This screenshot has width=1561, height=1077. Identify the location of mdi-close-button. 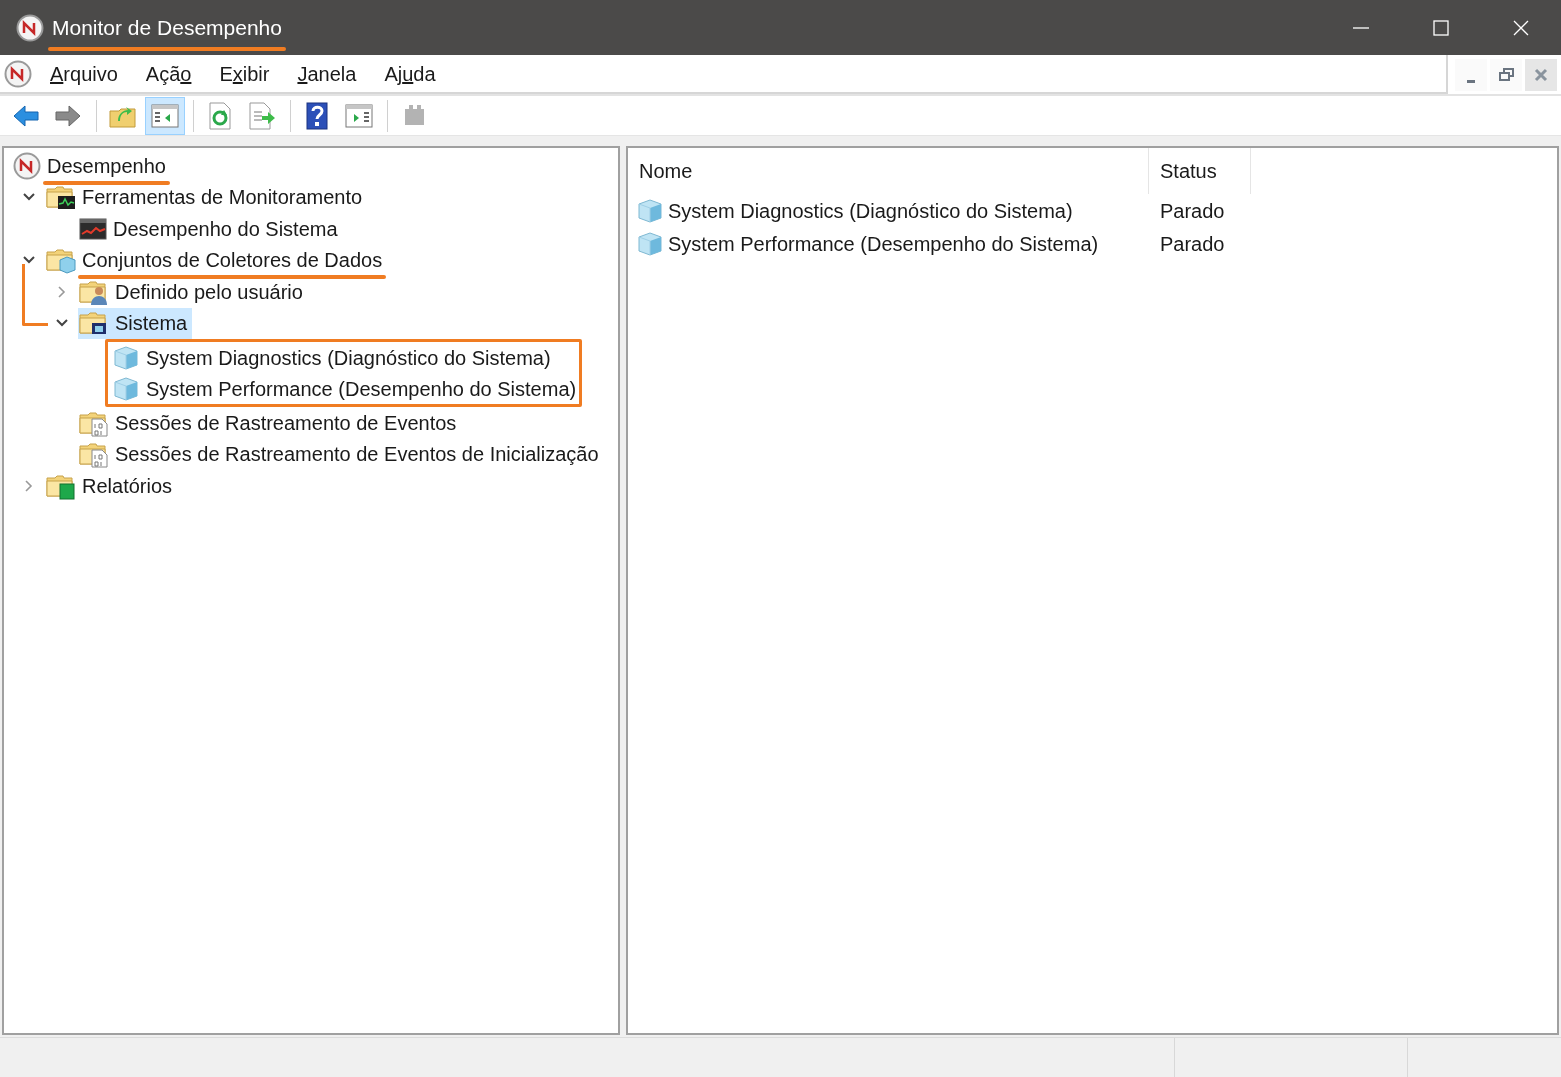
(1541, 75).